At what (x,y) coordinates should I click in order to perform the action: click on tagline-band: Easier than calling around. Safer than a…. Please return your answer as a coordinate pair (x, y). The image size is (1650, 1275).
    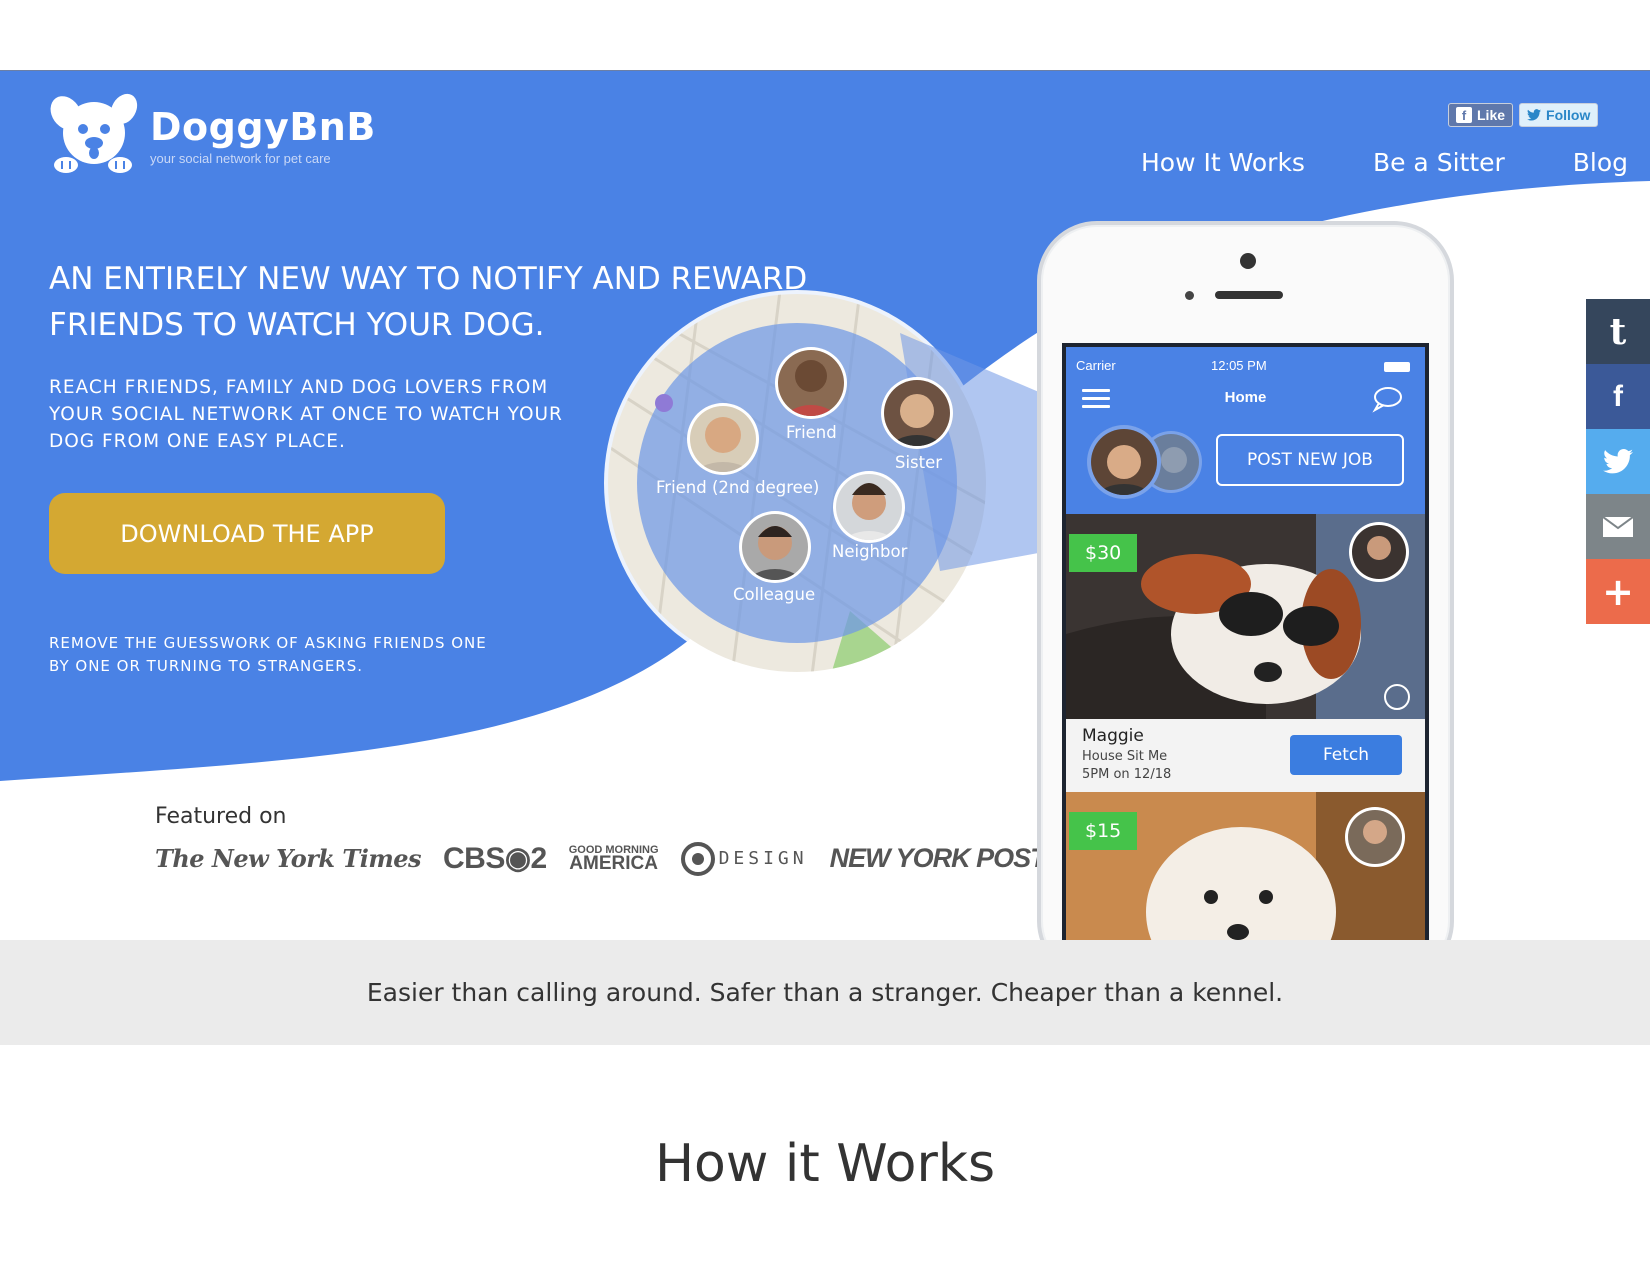
    Looking at the image, I should click on (825, 992).